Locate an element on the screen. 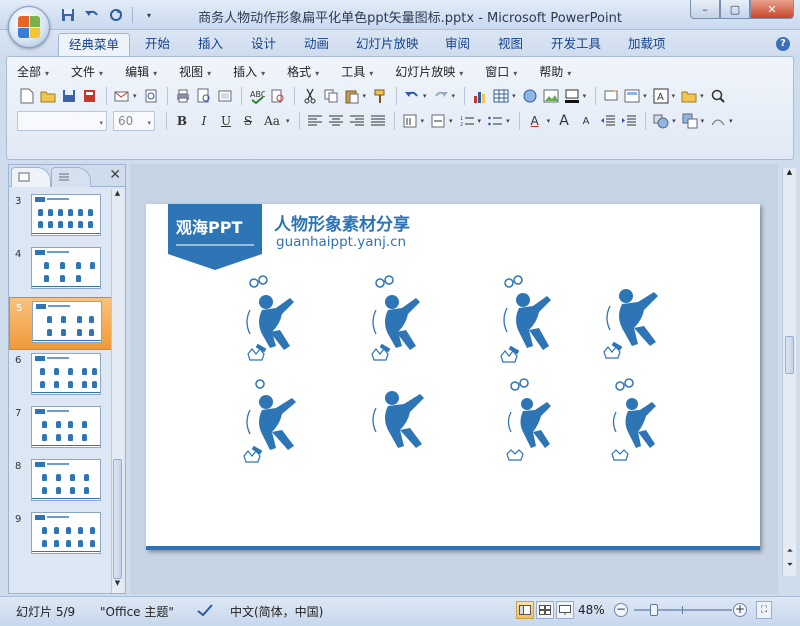  slide-thumb-6: 6 is located at coordinates (61, 376).